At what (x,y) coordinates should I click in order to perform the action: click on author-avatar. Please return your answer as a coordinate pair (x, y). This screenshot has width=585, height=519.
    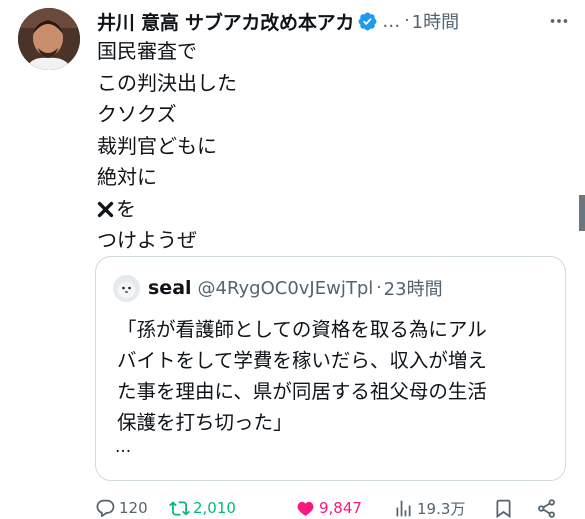
    Looking at the image, I should click on (49, 39).